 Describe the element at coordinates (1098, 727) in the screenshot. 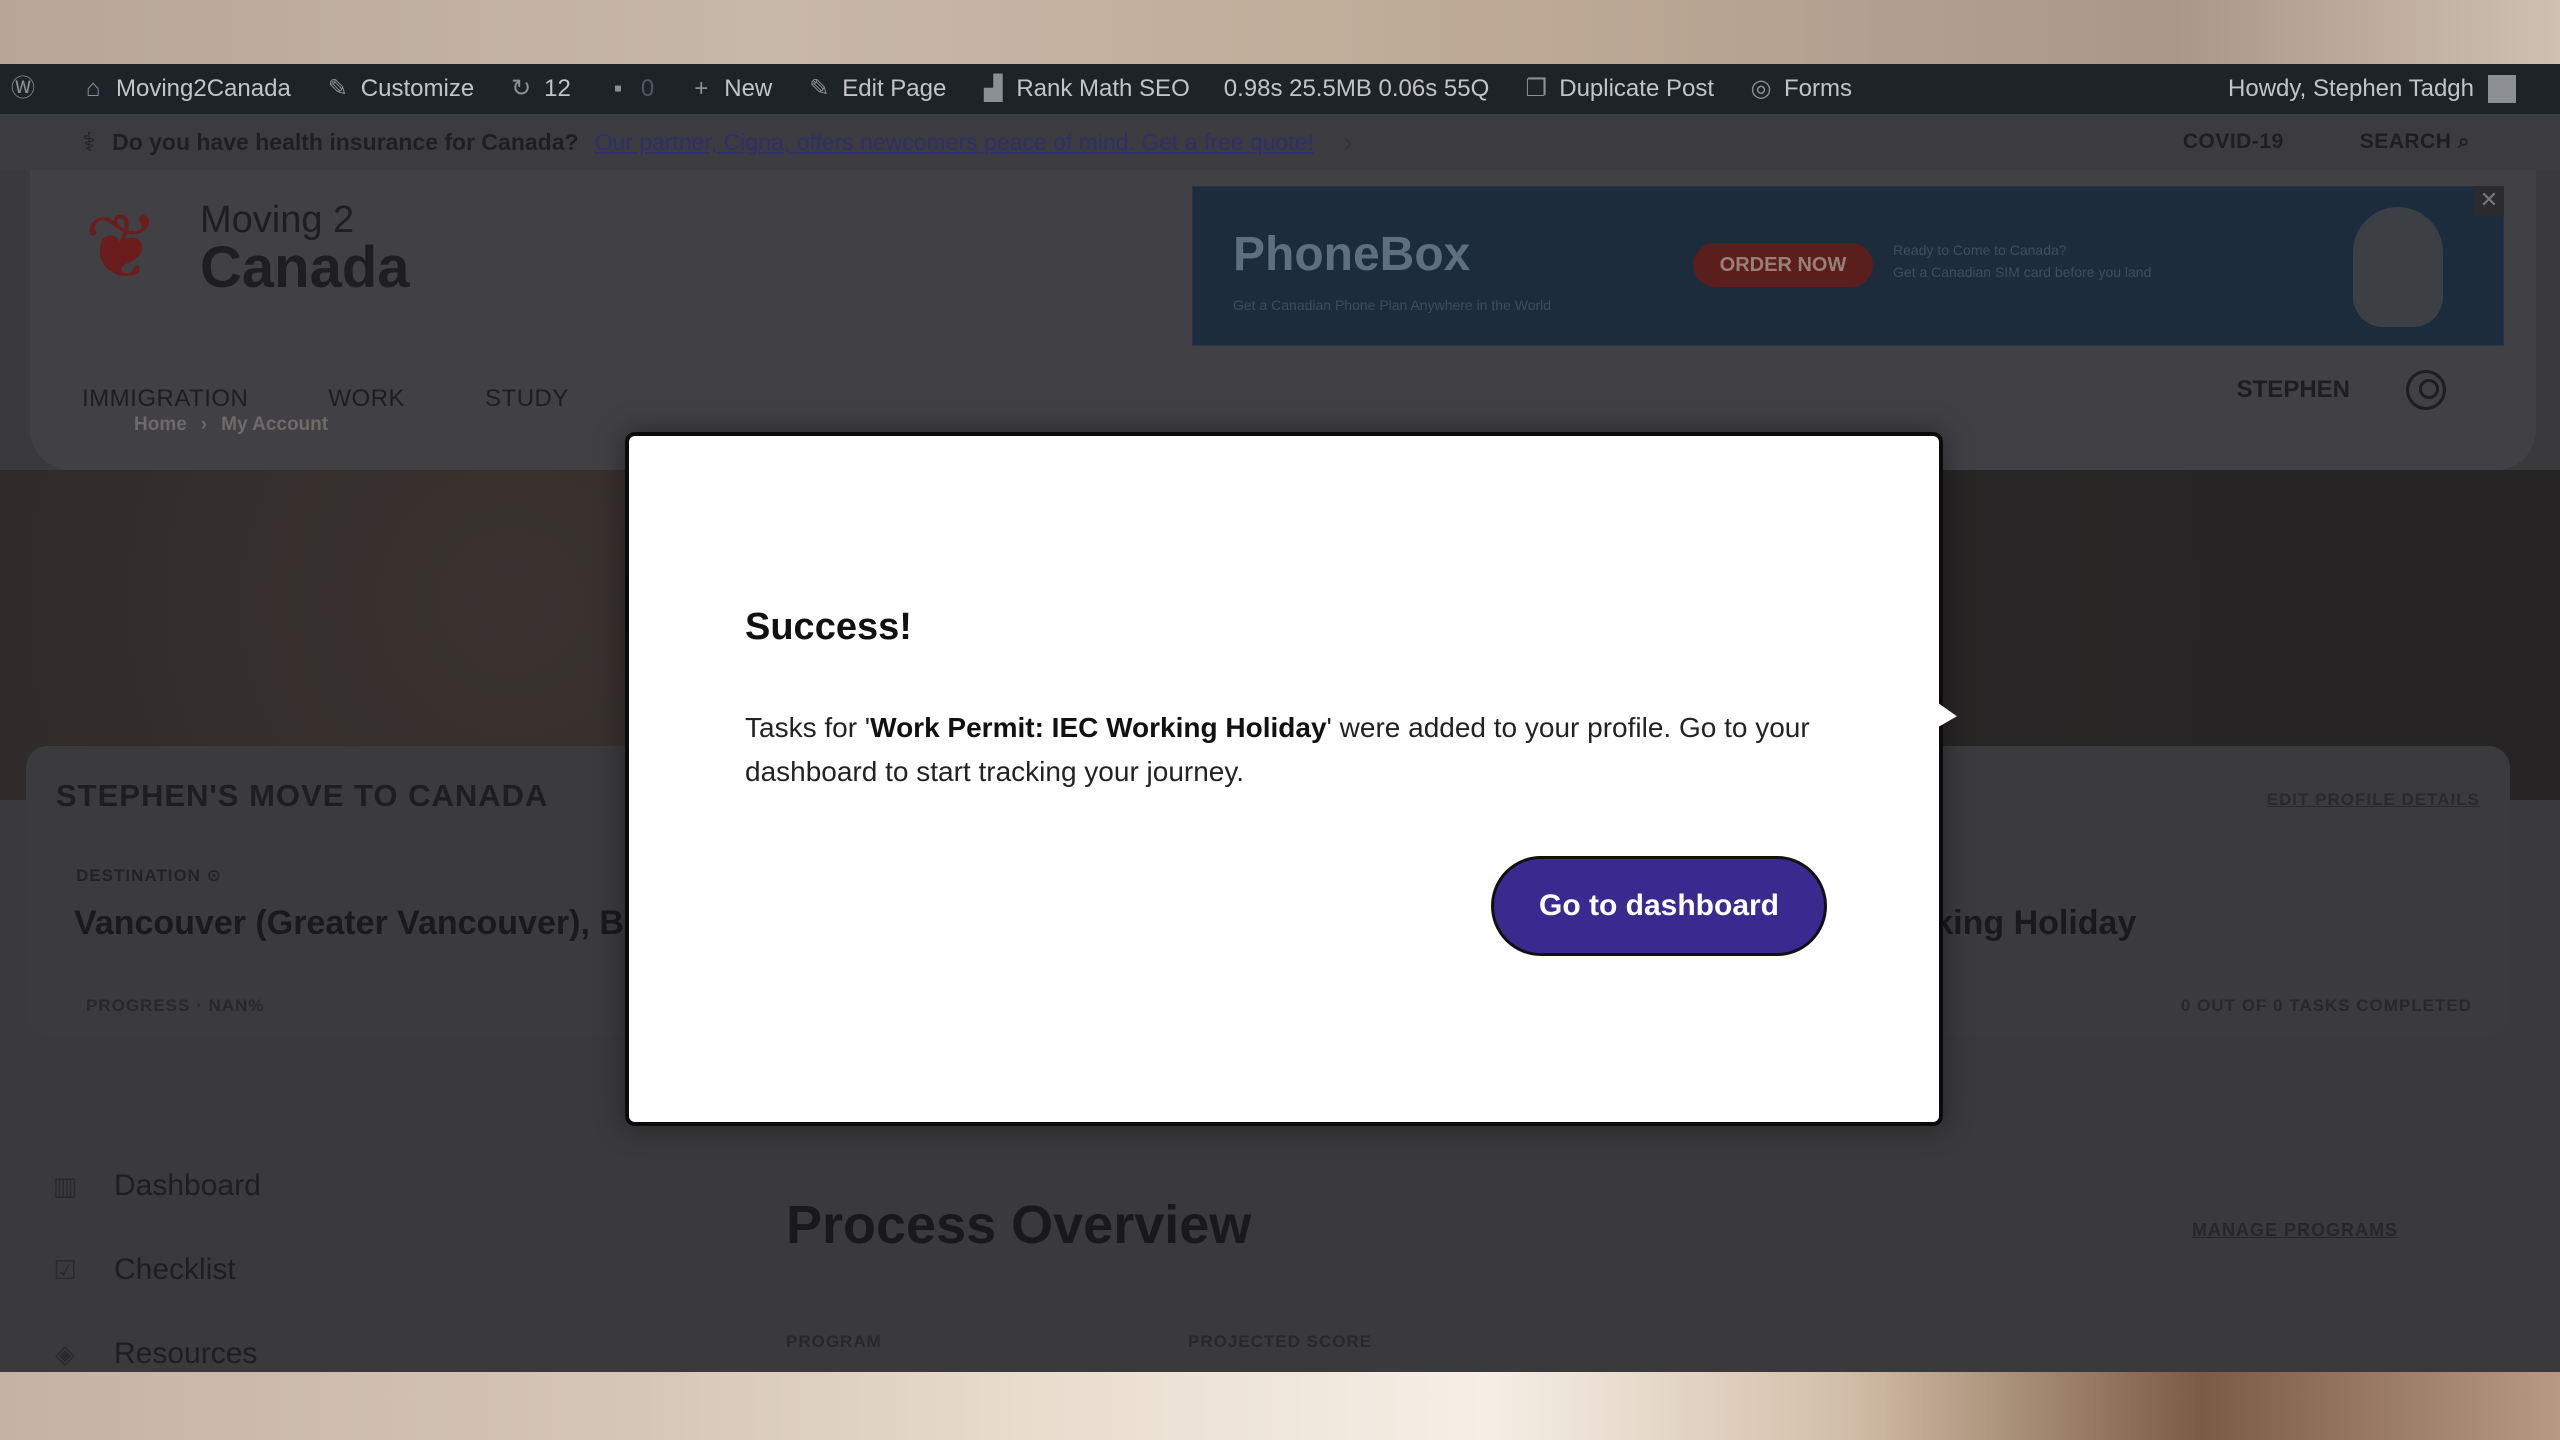

I see `modal-program-name: Work Permit: IEC Working Holiday` at that location.